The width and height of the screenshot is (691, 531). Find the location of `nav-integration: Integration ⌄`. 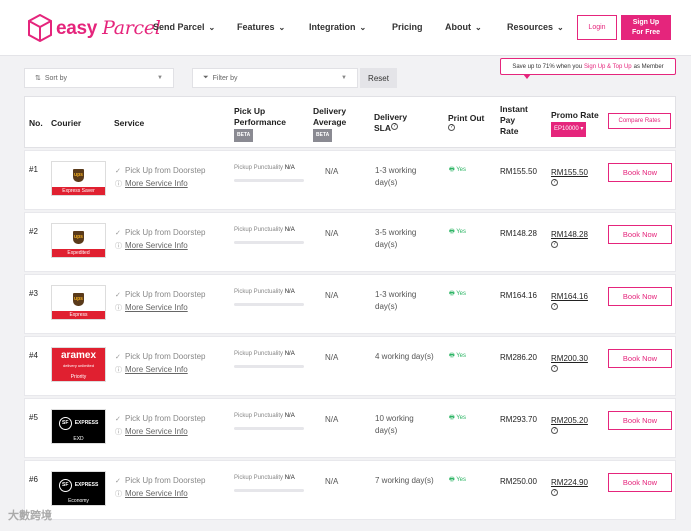

nav-integration: Integration ⌄ is located at coordinates (337, 27).